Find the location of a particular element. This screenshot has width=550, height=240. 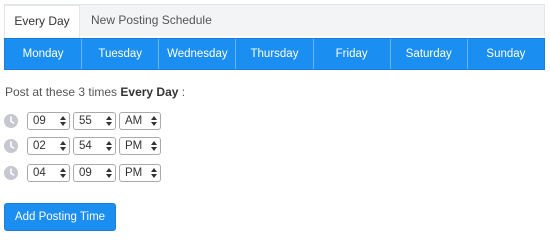

minute-value: 55 is located at coordinates (85, 121).